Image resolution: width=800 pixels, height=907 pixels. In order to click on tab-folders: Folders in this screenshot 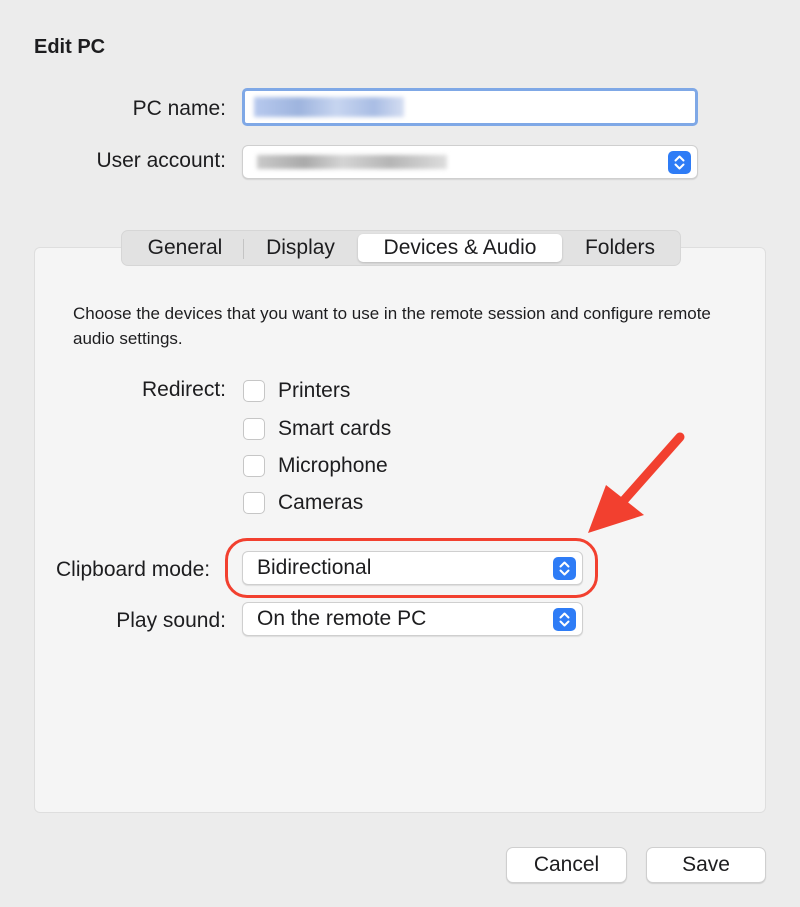, I will do `click(620, 248)`.